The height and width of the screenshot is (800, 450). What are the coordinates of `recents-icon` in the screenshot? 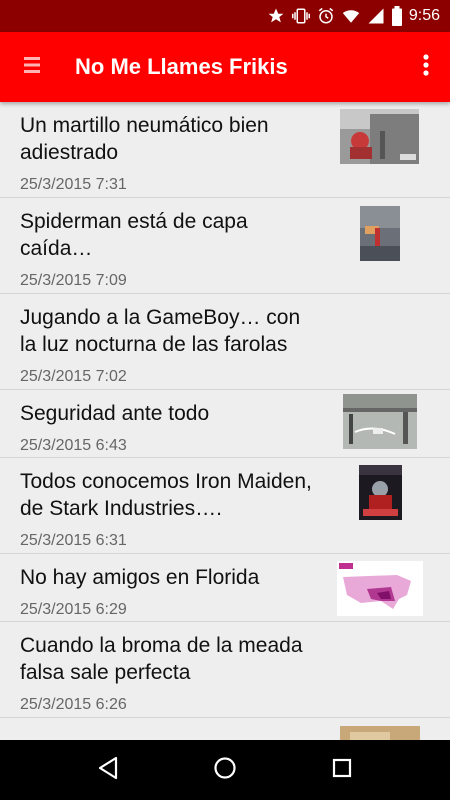 It's located at (342, 770).